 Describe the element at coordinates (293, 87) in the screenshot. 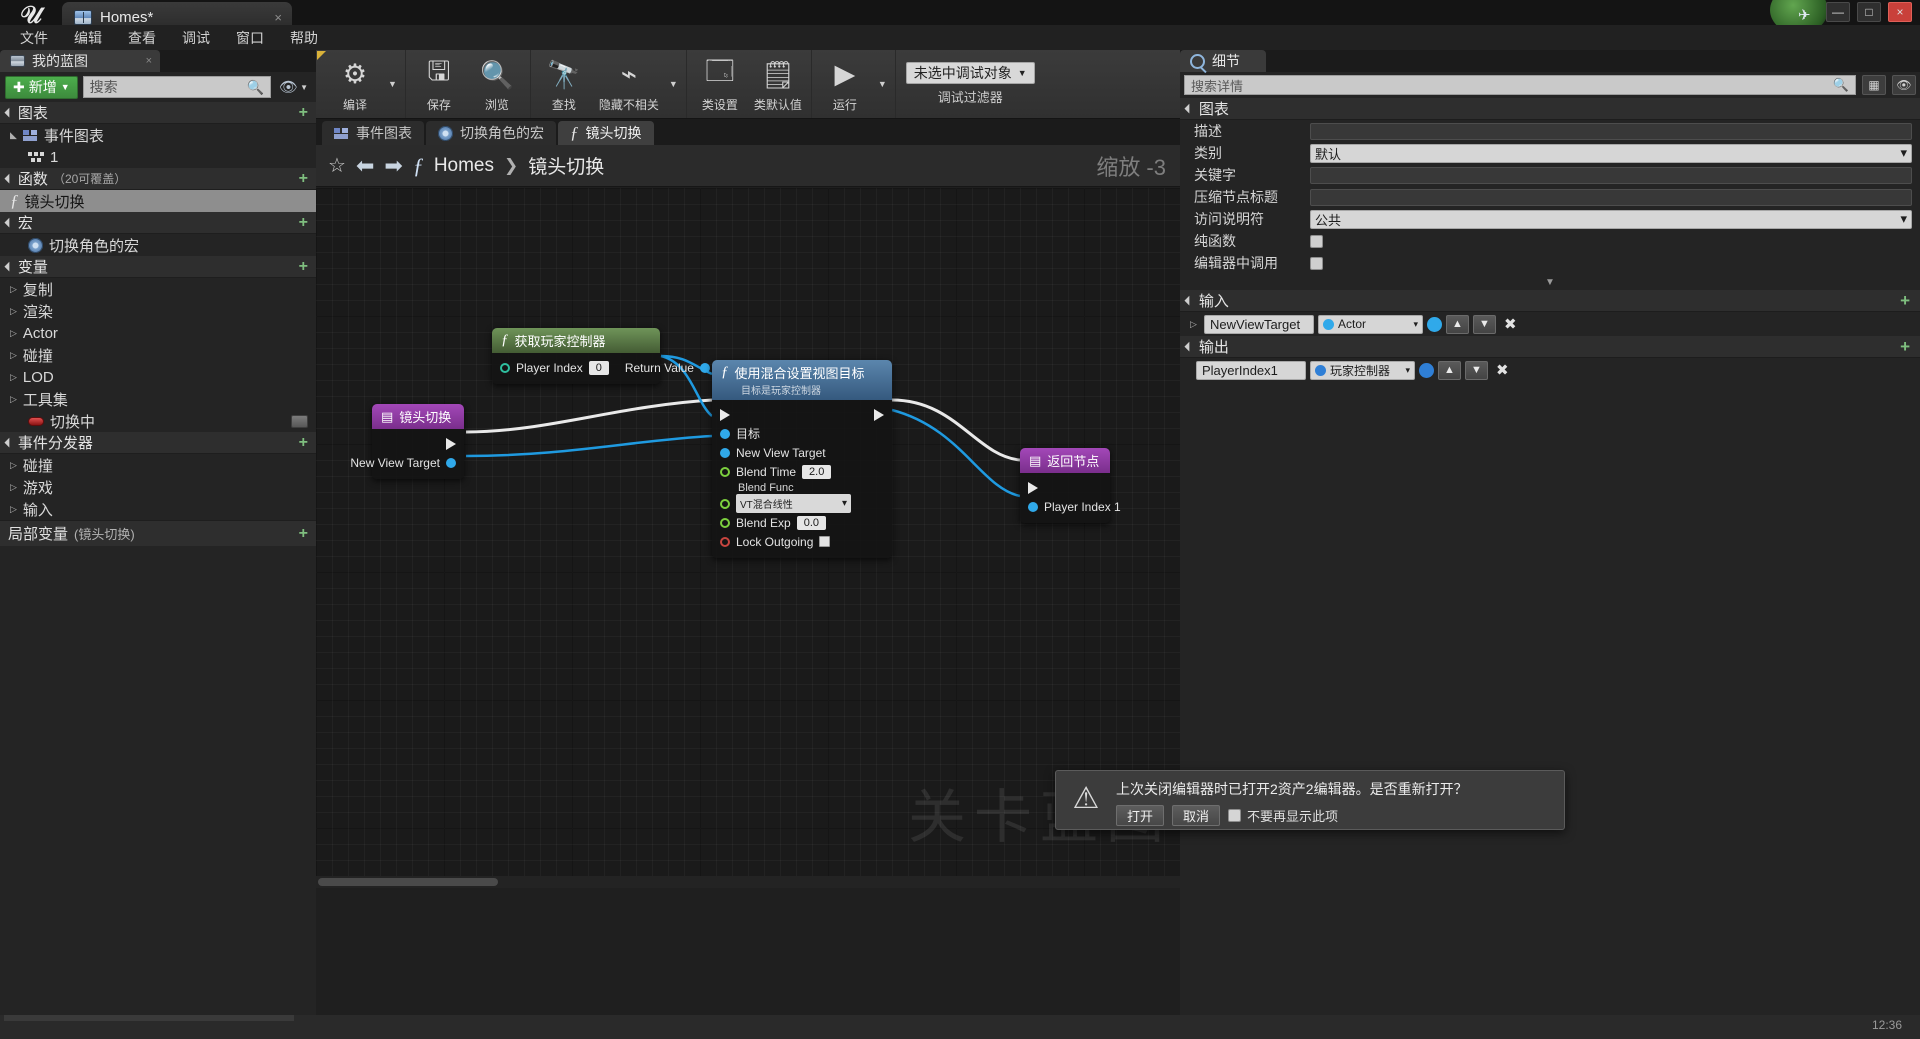

I see `visibility-toggle: 👁 ▼` at that location.